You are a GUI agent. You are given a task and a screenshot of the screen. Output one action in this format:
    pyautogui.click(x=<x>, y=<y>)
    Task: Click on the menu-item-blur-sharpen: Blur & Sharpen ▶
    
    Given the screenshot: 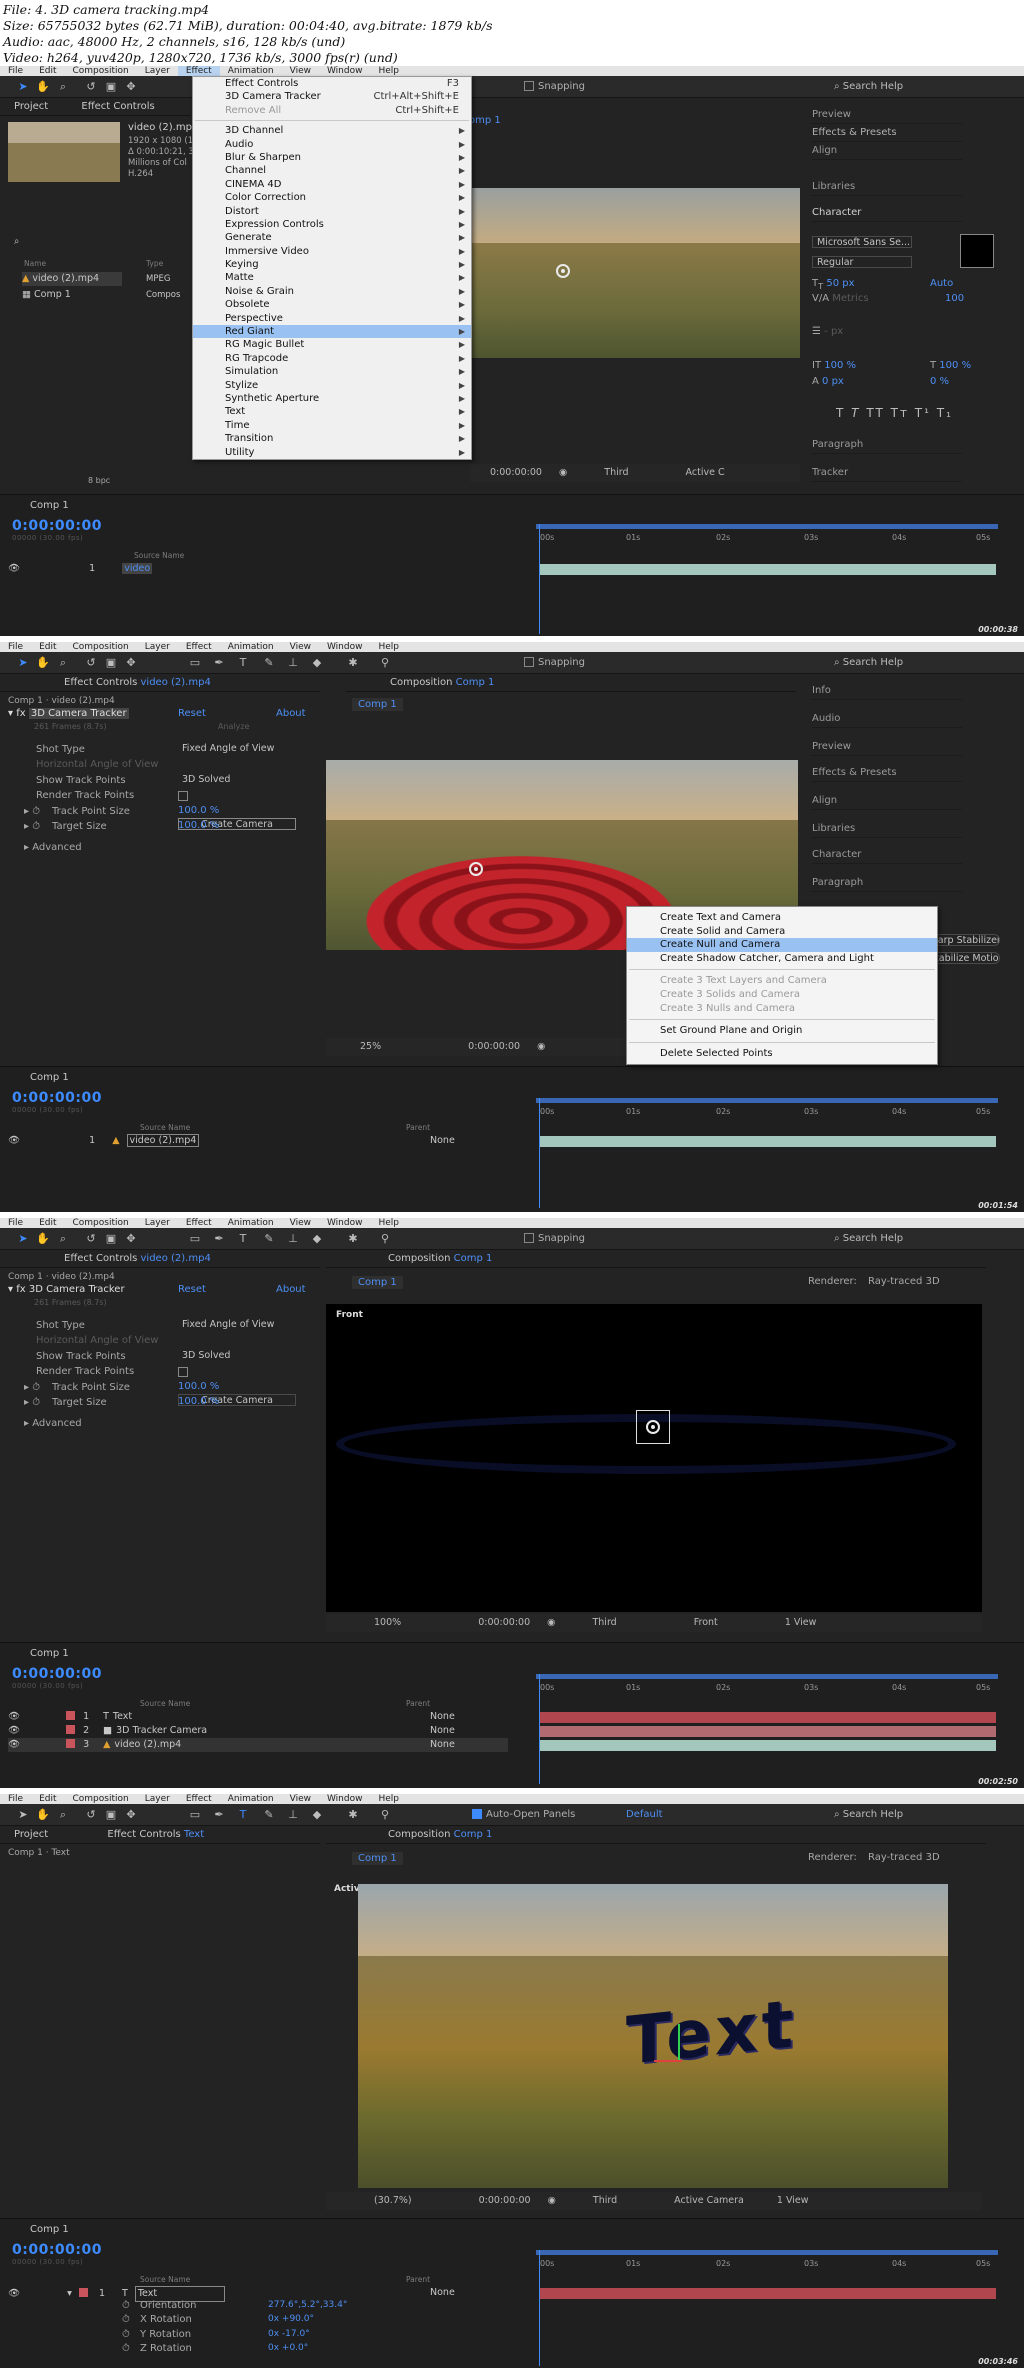 What is the action you would take?
    pyautogui.click(x=332, y=157)
    